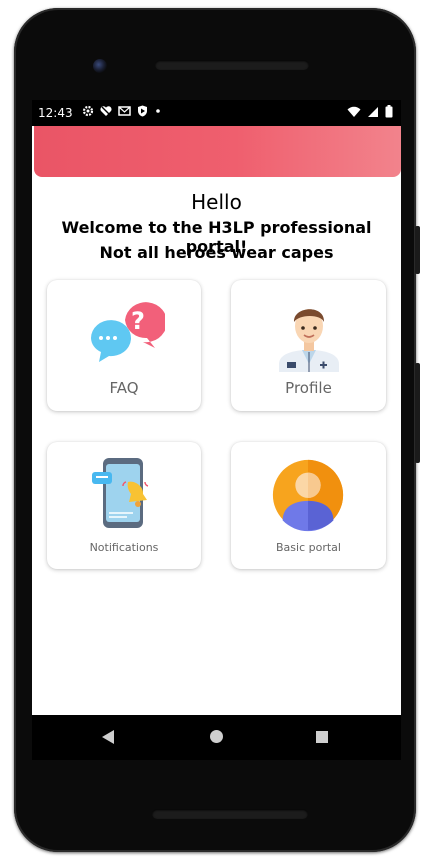 This screenshot has width=422, height=857. Describe the element at coordinates (308, 547) in the screenshot. I see `basic-portal-label: Basic portal` at that location.